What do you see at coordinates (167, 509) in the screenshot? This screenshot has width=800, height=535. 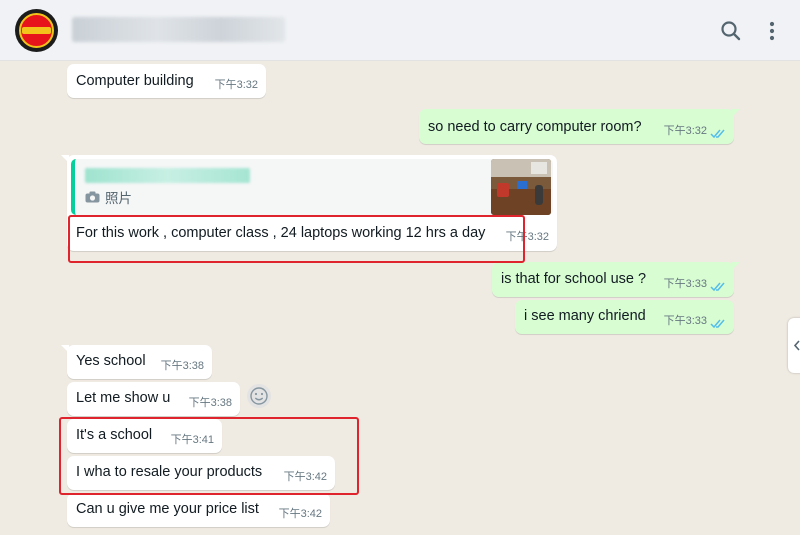 I see `message-text: Can u give me your price list` at bounding box center [167, 509].